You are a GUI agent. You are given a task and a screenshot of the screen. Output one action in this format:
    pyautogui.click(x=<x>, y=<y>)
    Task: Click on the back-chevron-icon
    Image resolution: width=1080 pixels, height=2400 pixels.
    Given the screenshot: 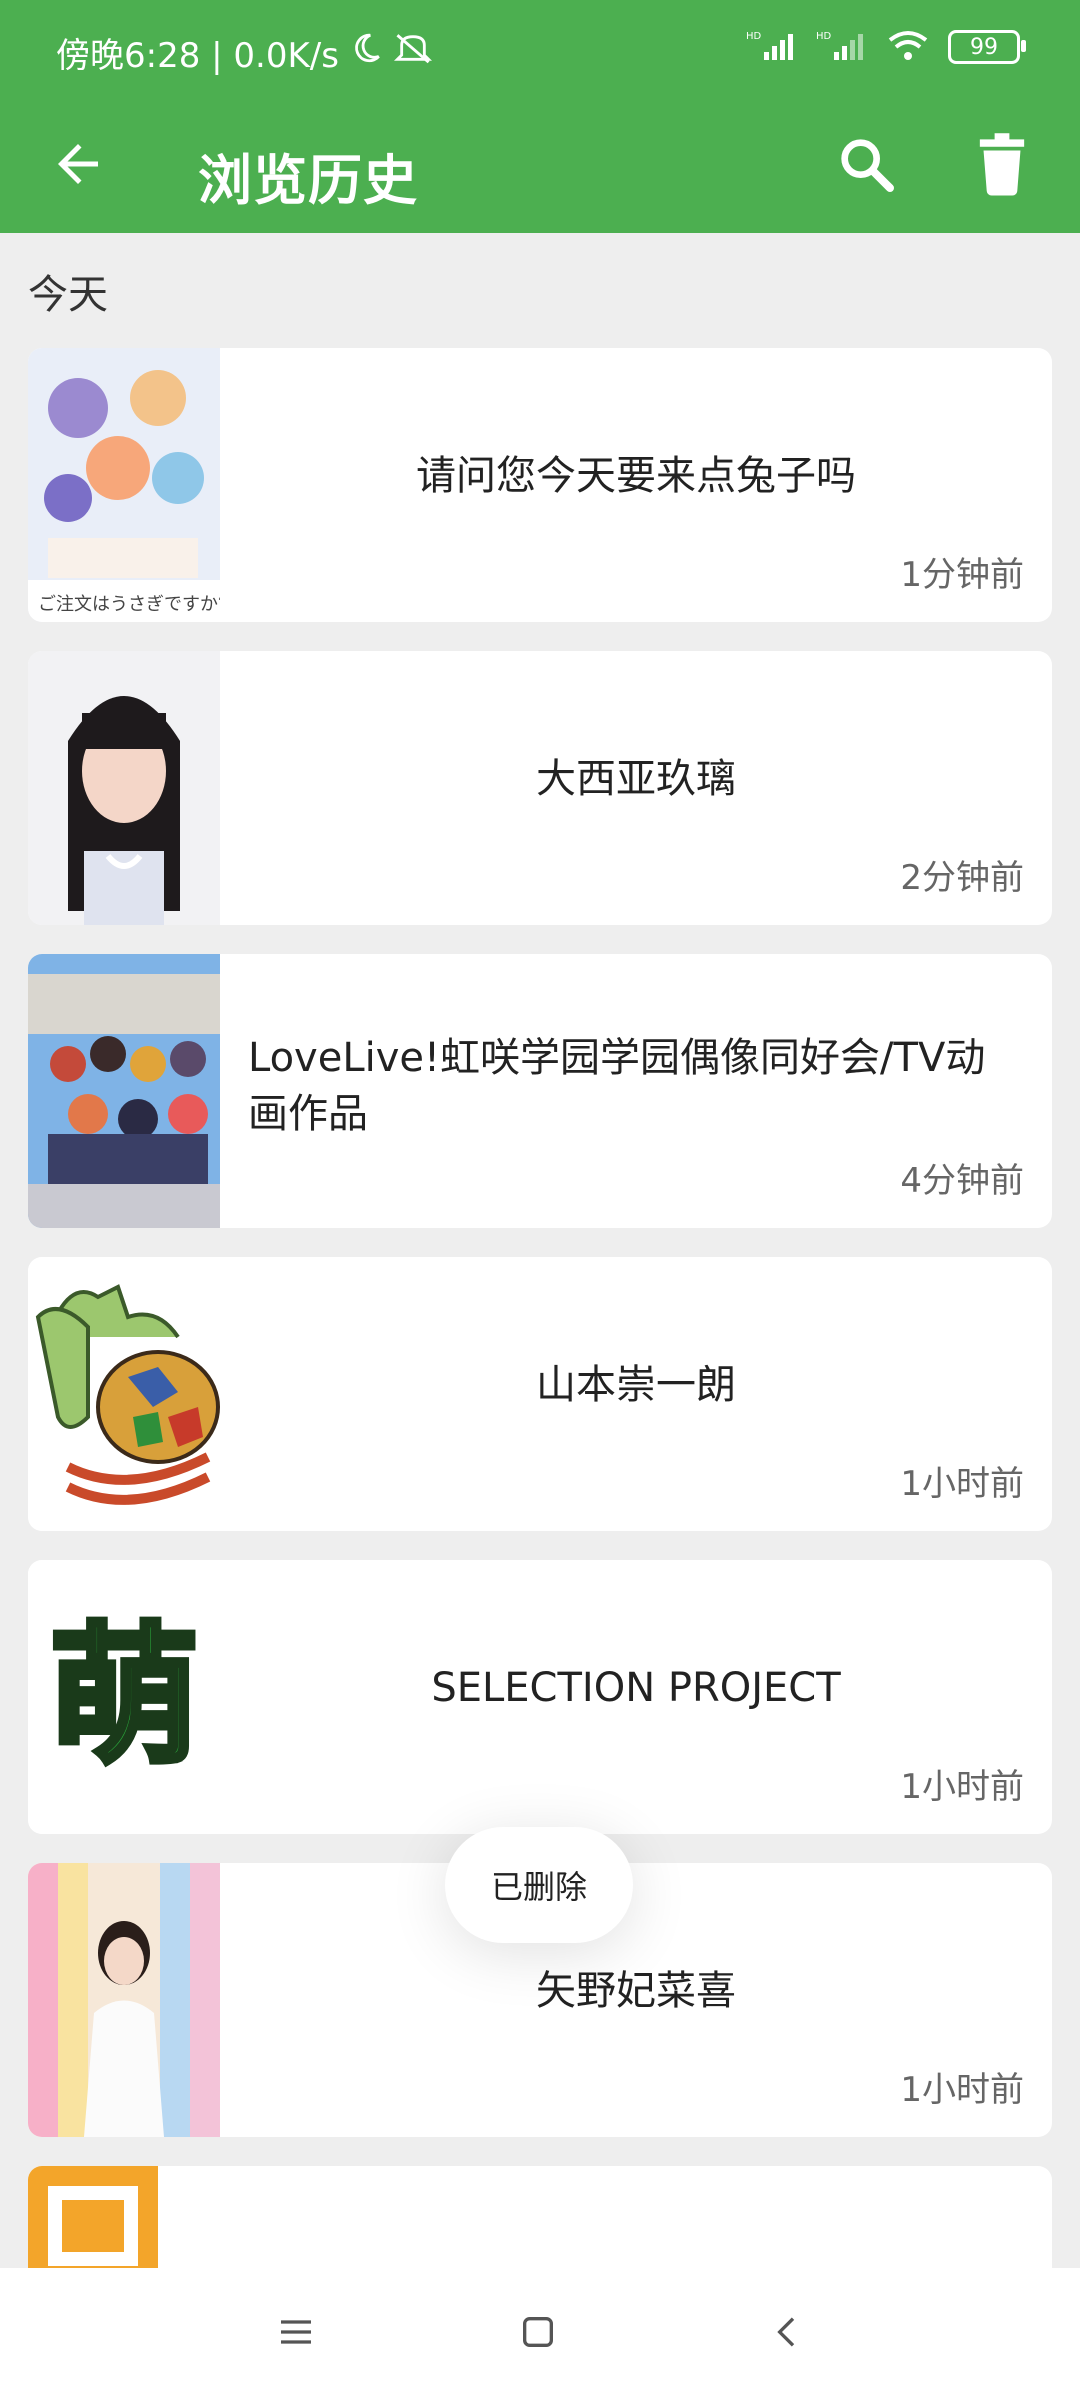 What is the action you would take?
    pyautogui.click(x=788, y=2334)
    